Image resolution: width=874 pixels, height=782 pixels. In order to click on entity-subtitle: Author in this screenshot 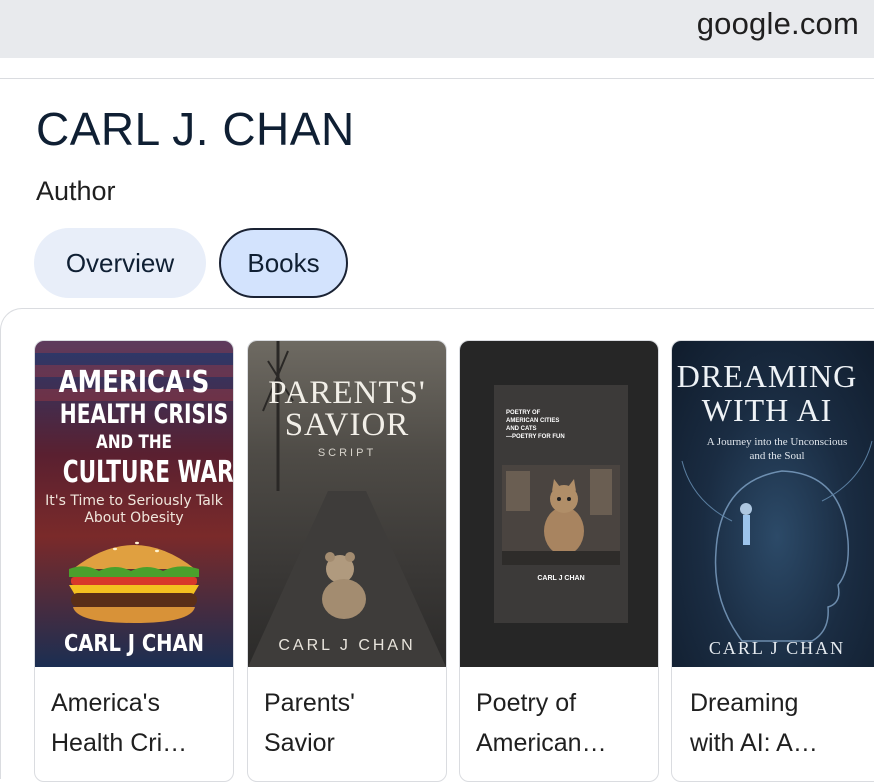, I will do `click(76, 191)`.